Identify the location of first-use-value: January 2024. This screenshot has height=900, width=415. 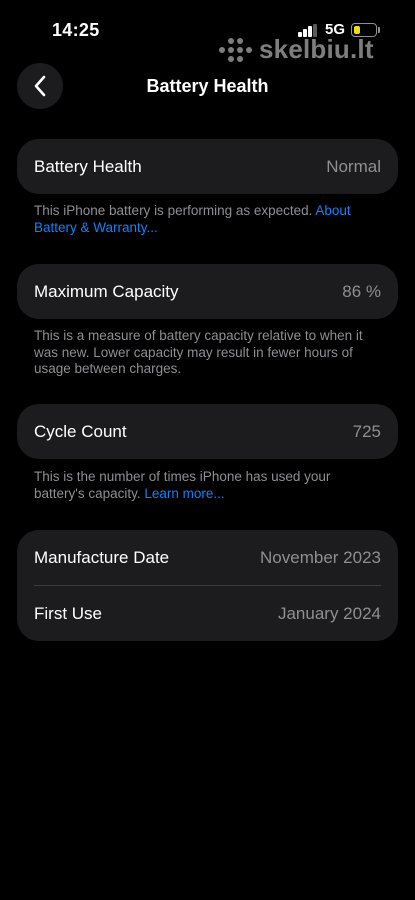
(329, 613).